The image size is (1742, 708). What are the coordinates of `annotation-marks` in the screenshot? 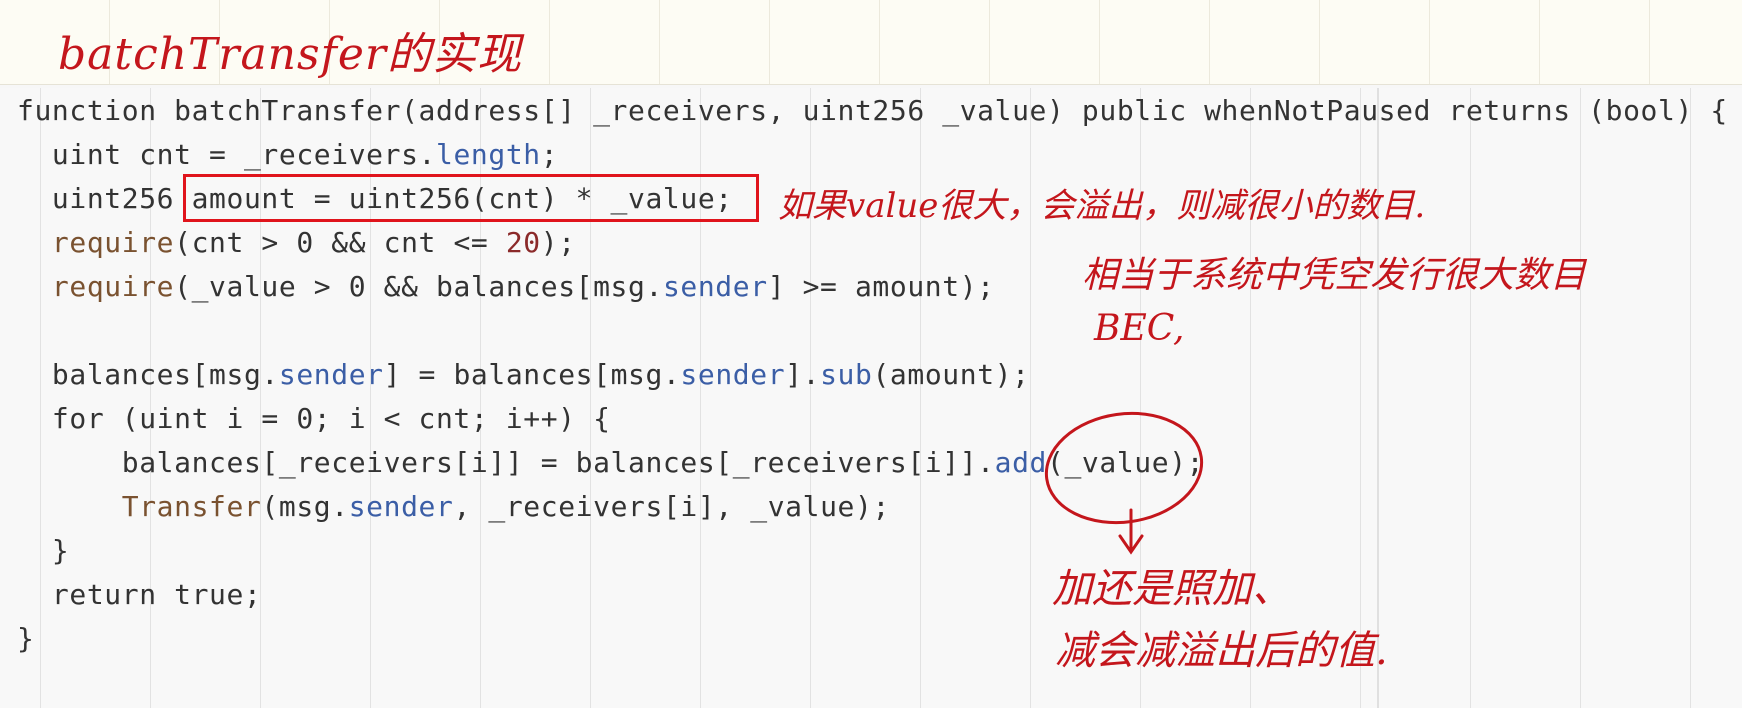 It's located at (1124, 483).